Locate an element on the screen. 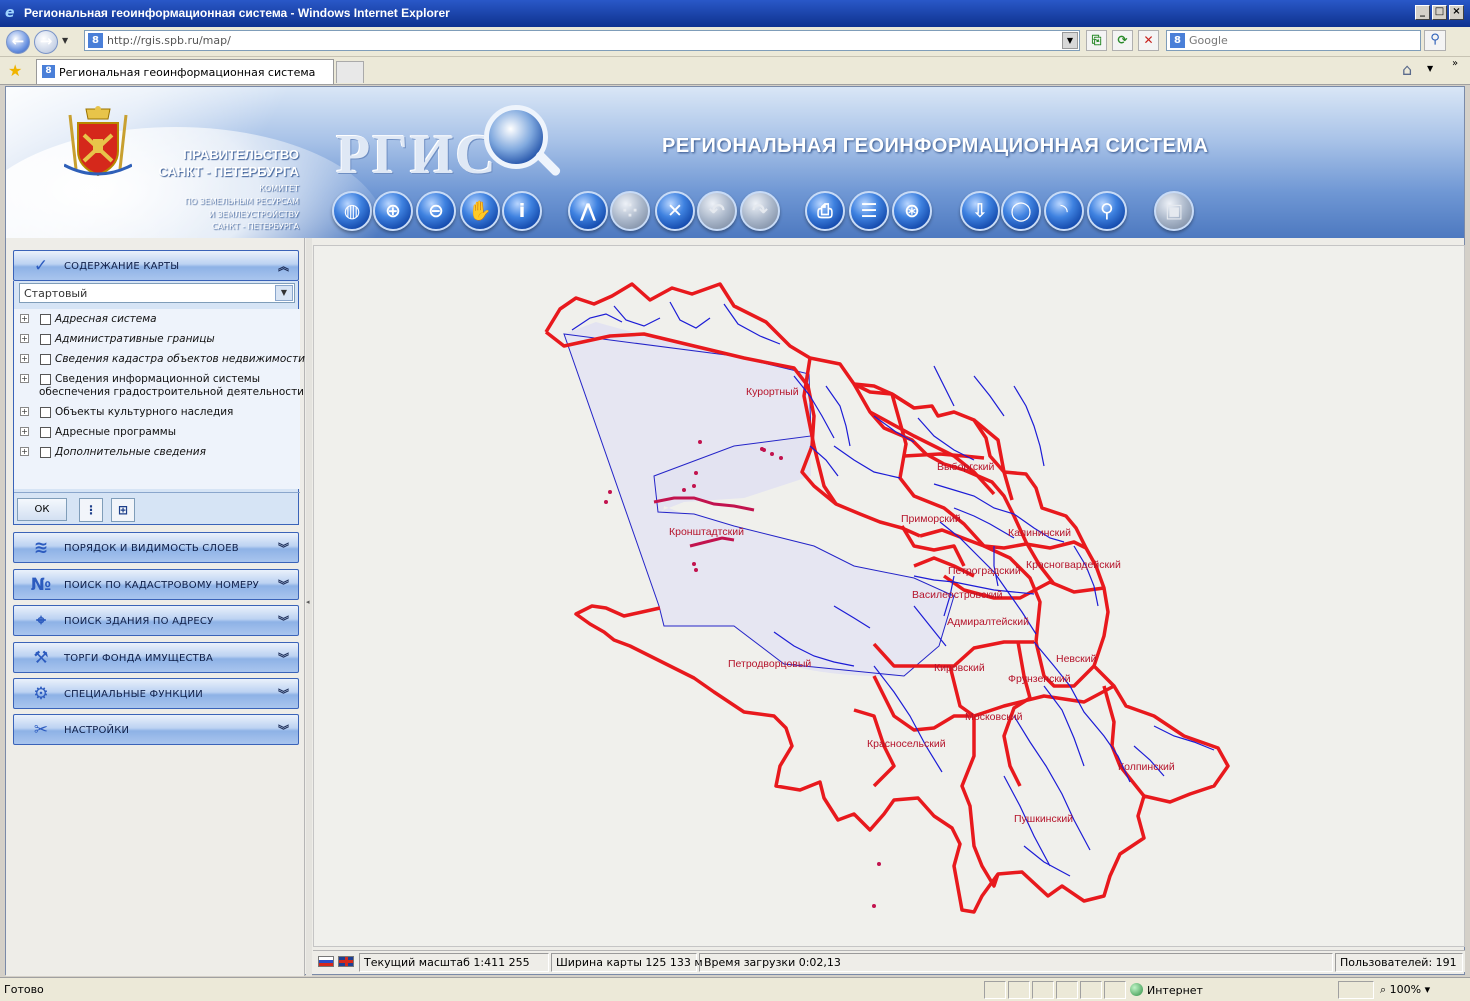  russian-flag-icon is located at coordinates (326, 961).